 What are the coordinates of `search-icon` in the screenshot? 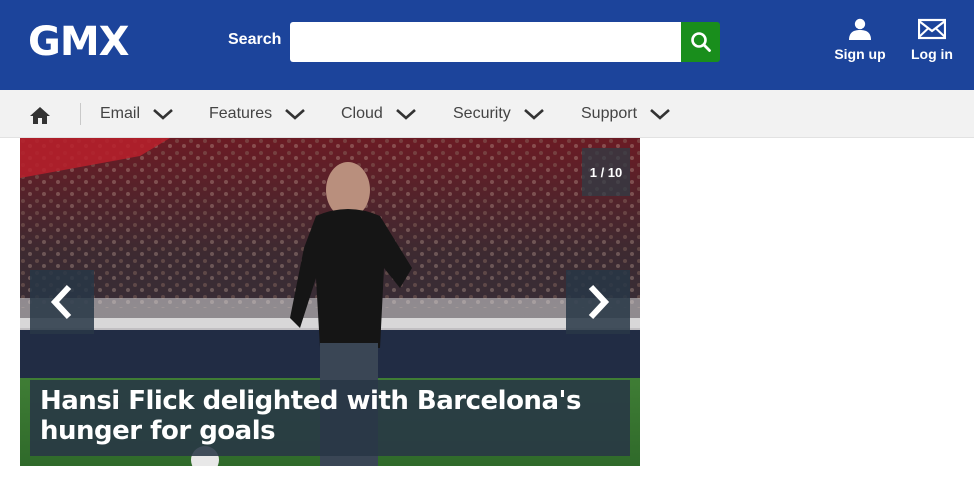 It's located at (700, 42).